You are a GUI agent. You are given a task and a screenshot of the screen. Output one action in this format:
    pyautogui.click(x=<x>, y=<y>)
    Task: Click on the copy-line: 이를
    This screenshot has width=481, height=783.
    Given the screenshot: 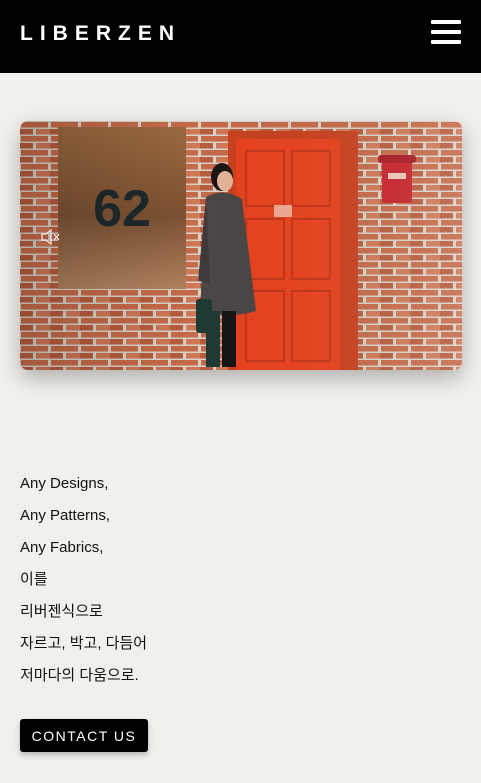 What is the action you would take?
    pyautogui.click(x=34, y=579)
    